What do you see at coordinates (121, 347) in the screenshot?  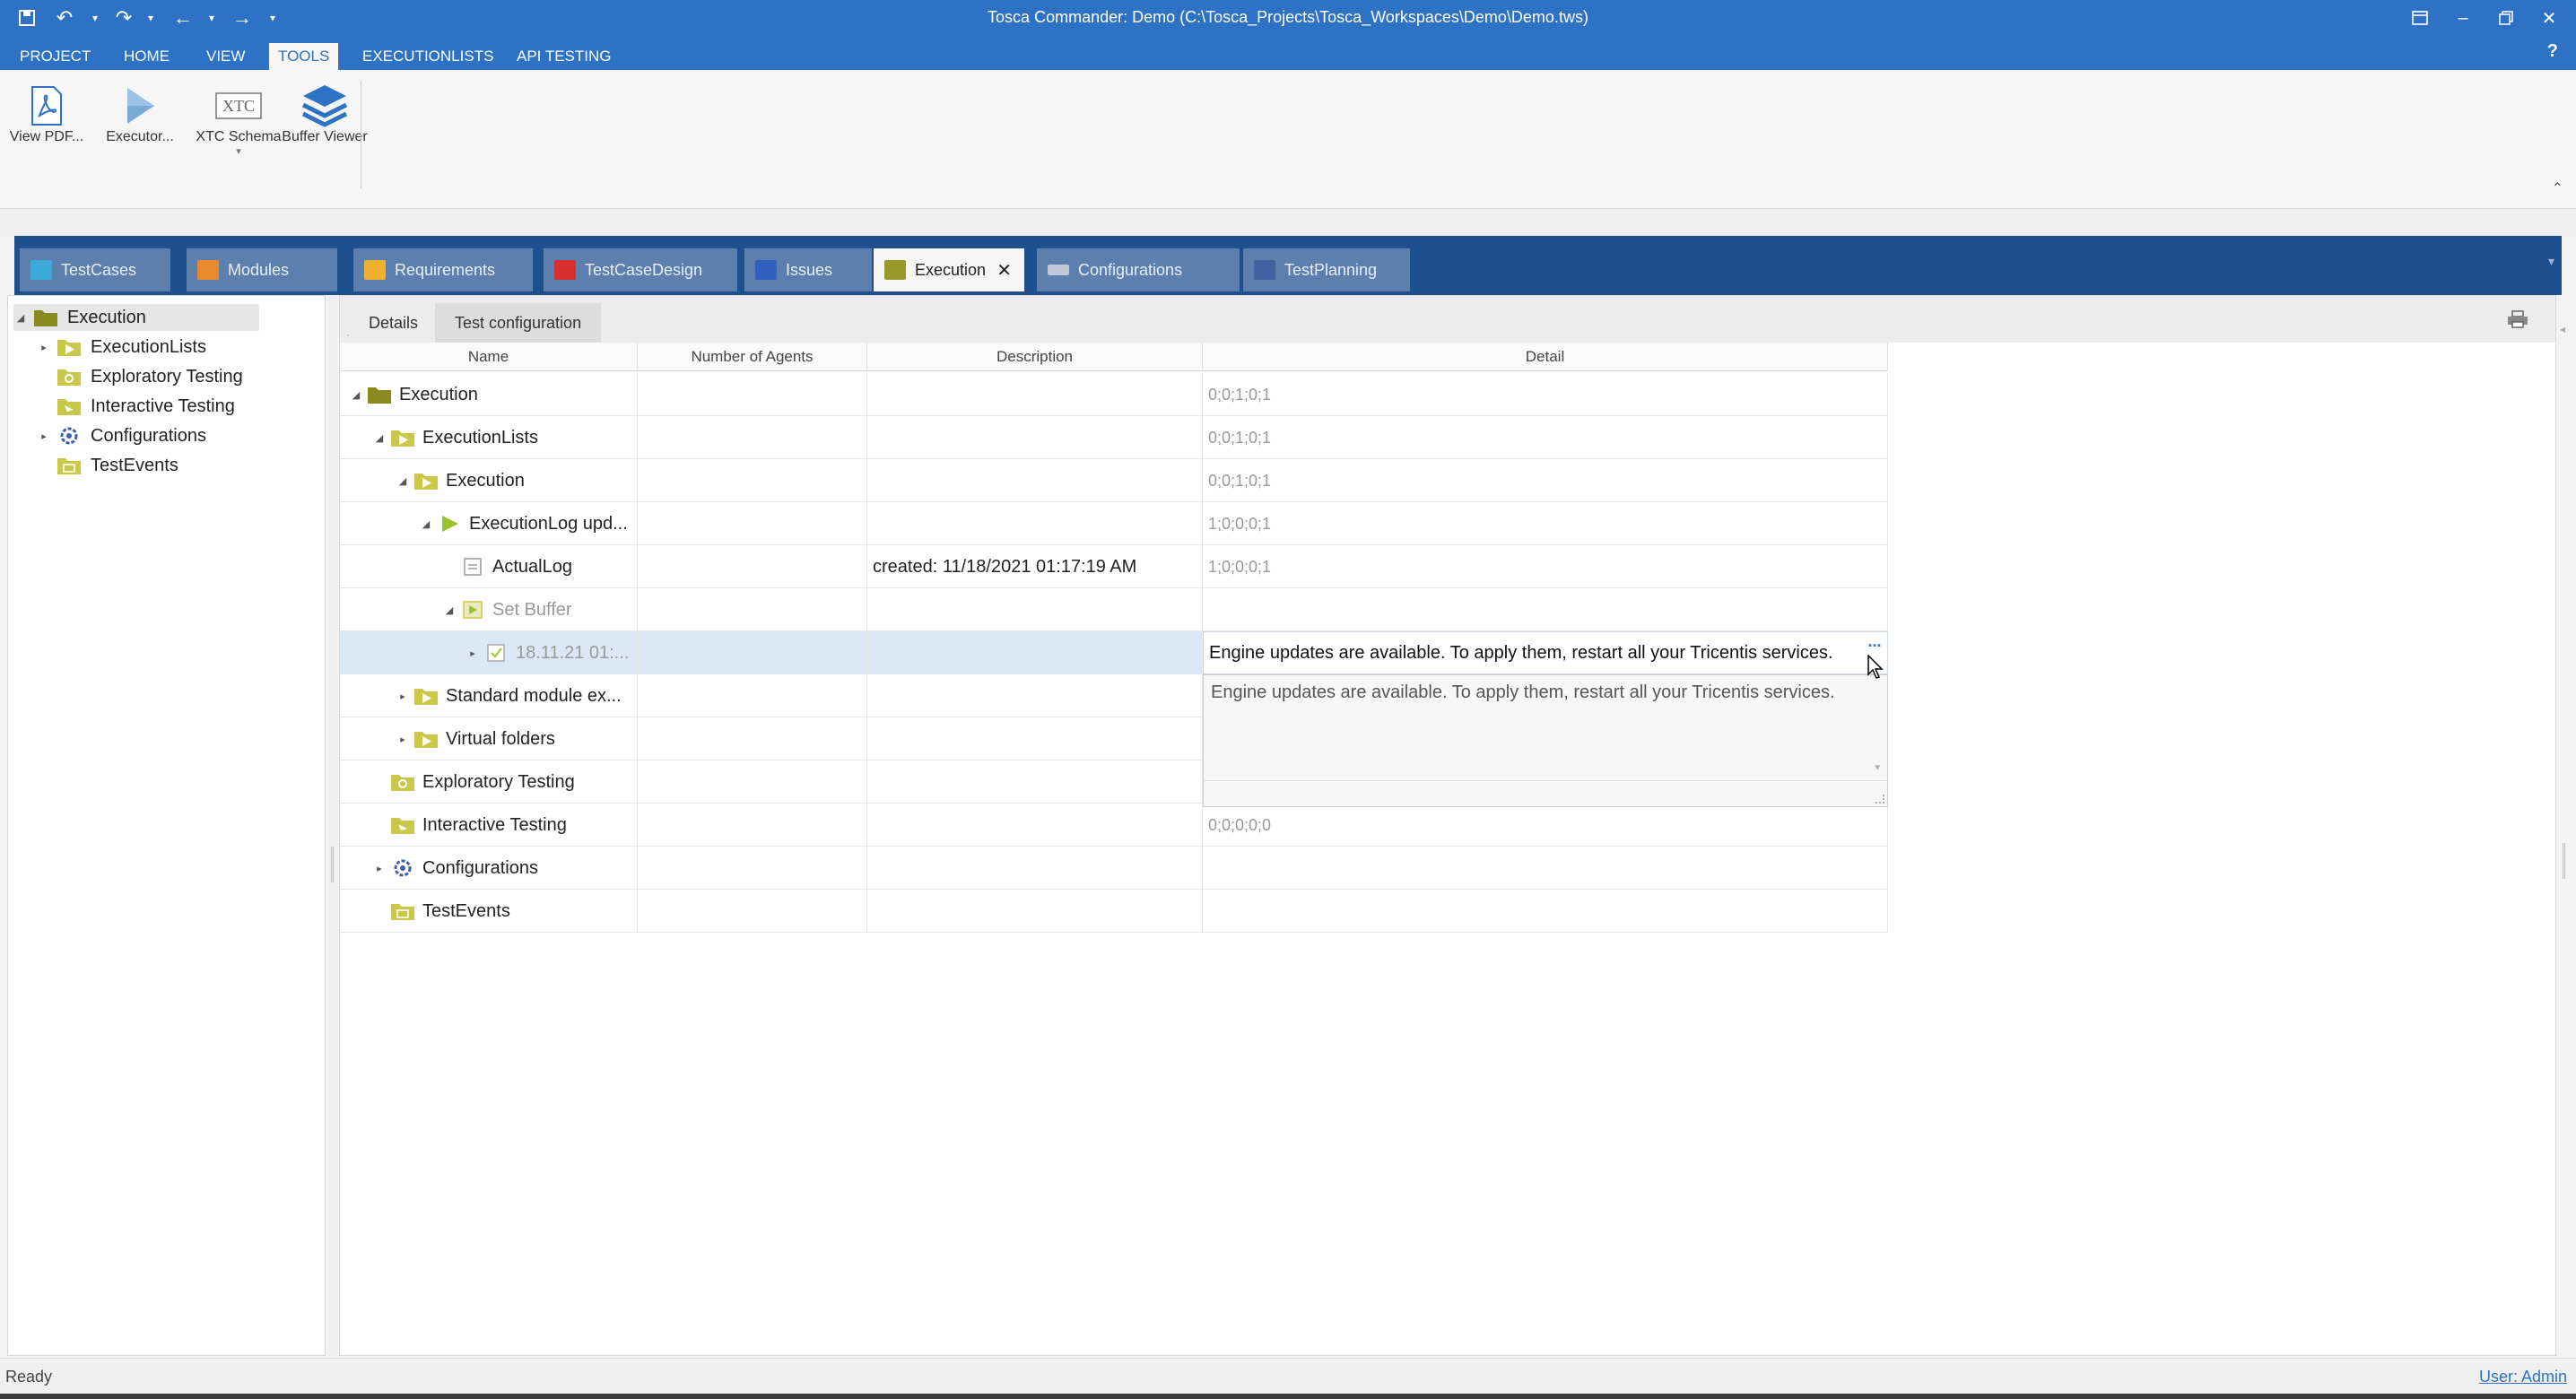 I see `tree-item-executionlists: ▸ ExecutionLists` at bounding box center [121, 347].